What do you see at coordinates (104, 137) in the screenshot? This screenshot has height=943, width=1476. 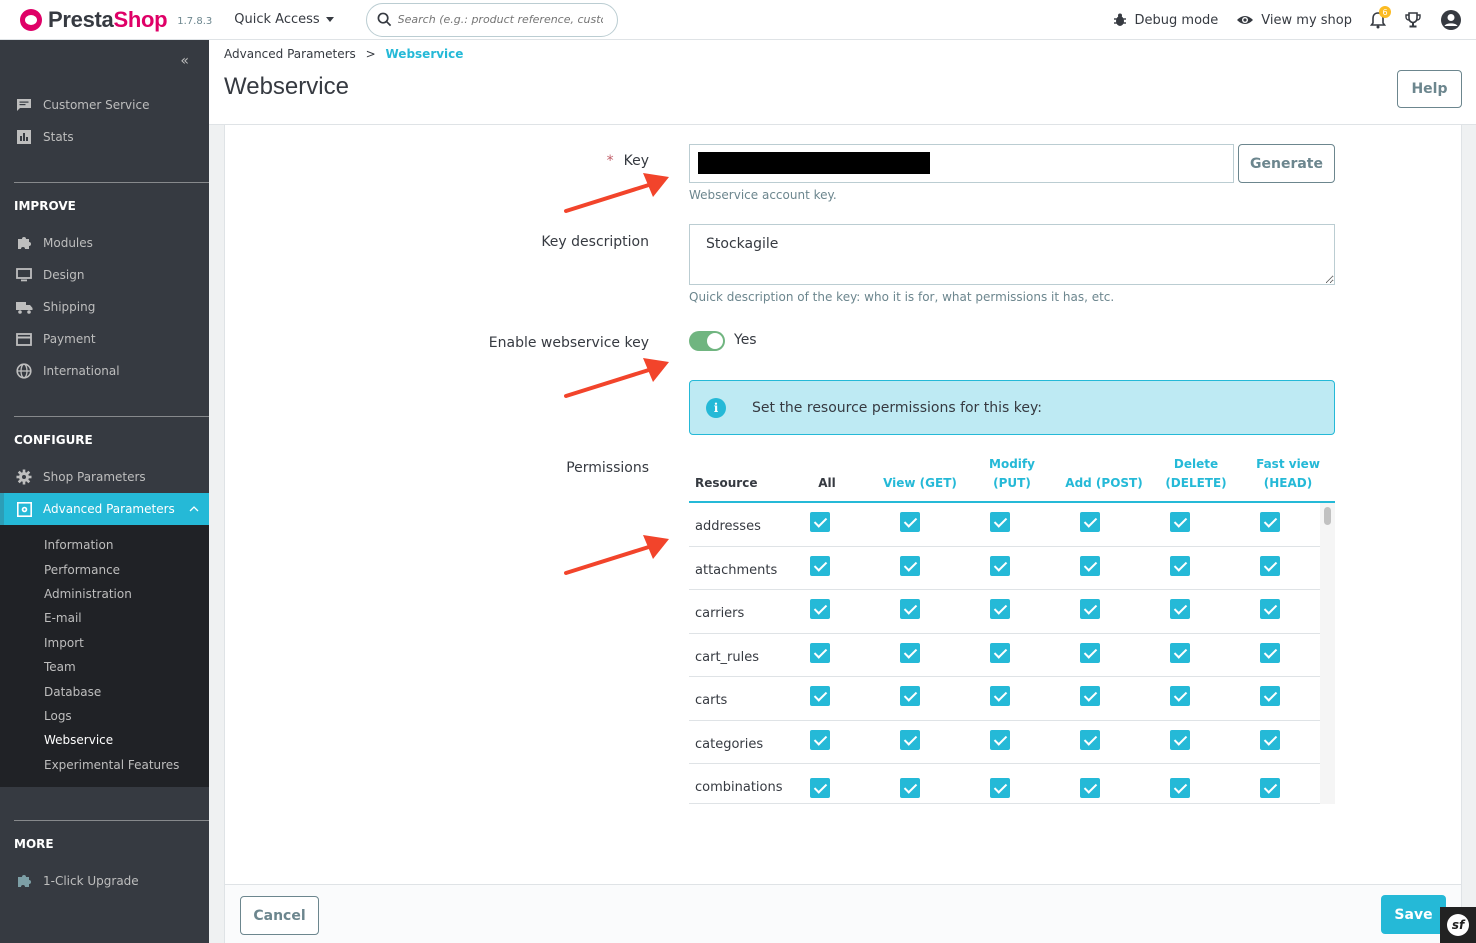 I see `sidebar-item-stats: Stats` at bounding box center [104, 137].